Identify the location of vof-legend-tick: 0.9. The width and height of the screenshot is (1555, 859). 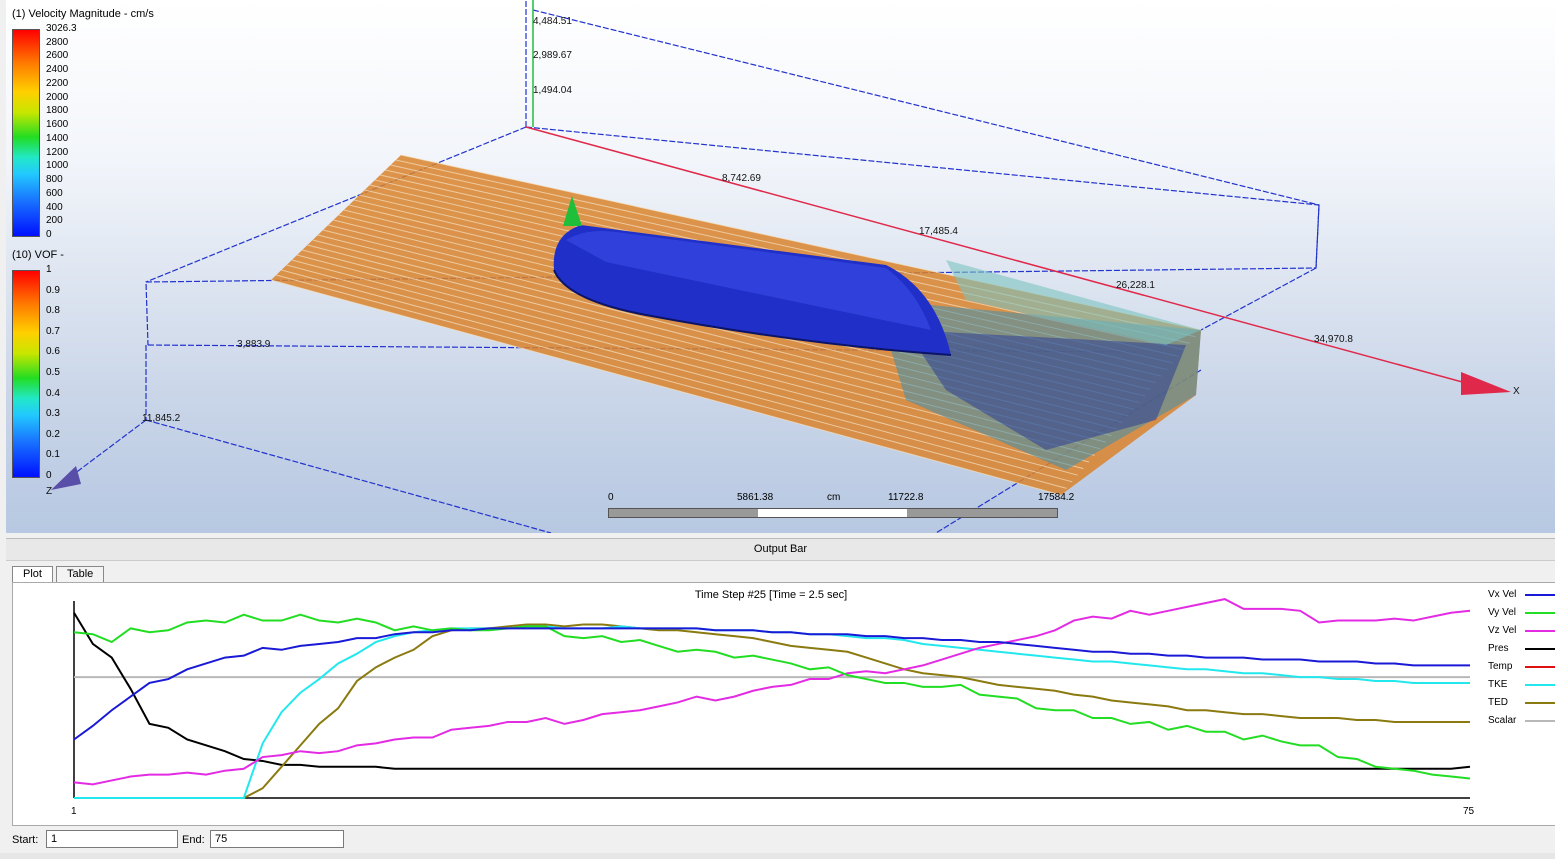
(53, 290).